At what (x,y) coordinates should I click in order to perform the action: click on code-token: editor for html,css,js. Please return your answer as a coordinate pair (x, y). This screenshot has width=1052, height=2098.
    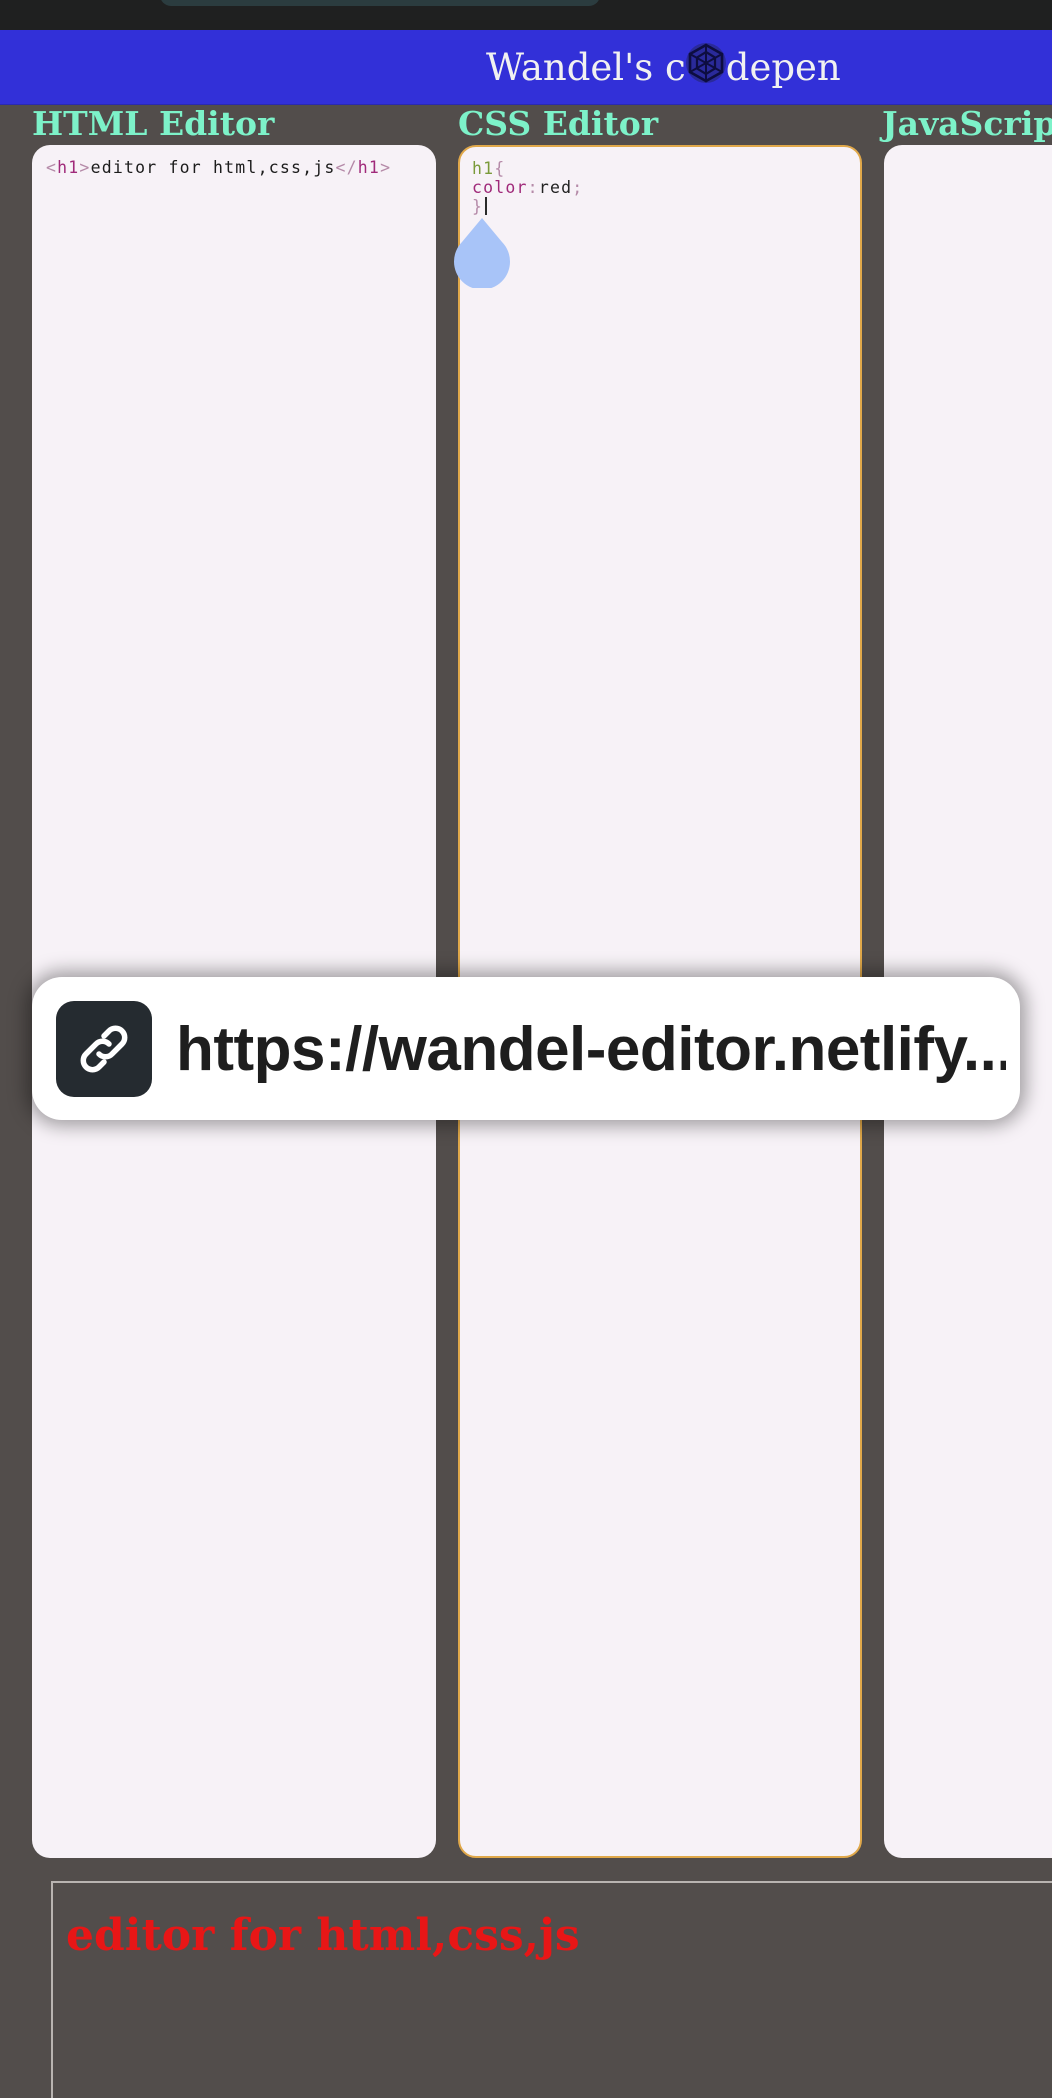
    Looking at the image, I should click on (213, 167).